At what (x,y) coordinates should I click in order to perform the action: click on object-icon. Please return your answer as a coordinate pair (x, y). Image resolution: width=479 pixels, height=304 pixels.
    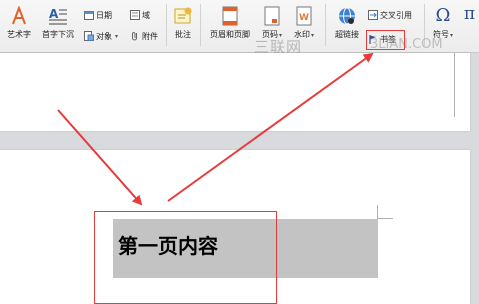
    Looking at the image, I should click on (89, 36).